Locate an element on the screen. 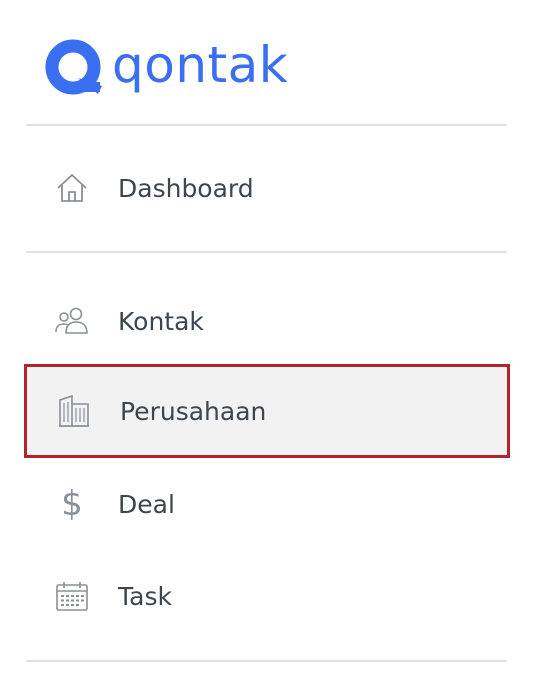 Image resolution: width=546 pixels, height=682 pixels. dollar-icon: $ is located at coordinates (72, 504).